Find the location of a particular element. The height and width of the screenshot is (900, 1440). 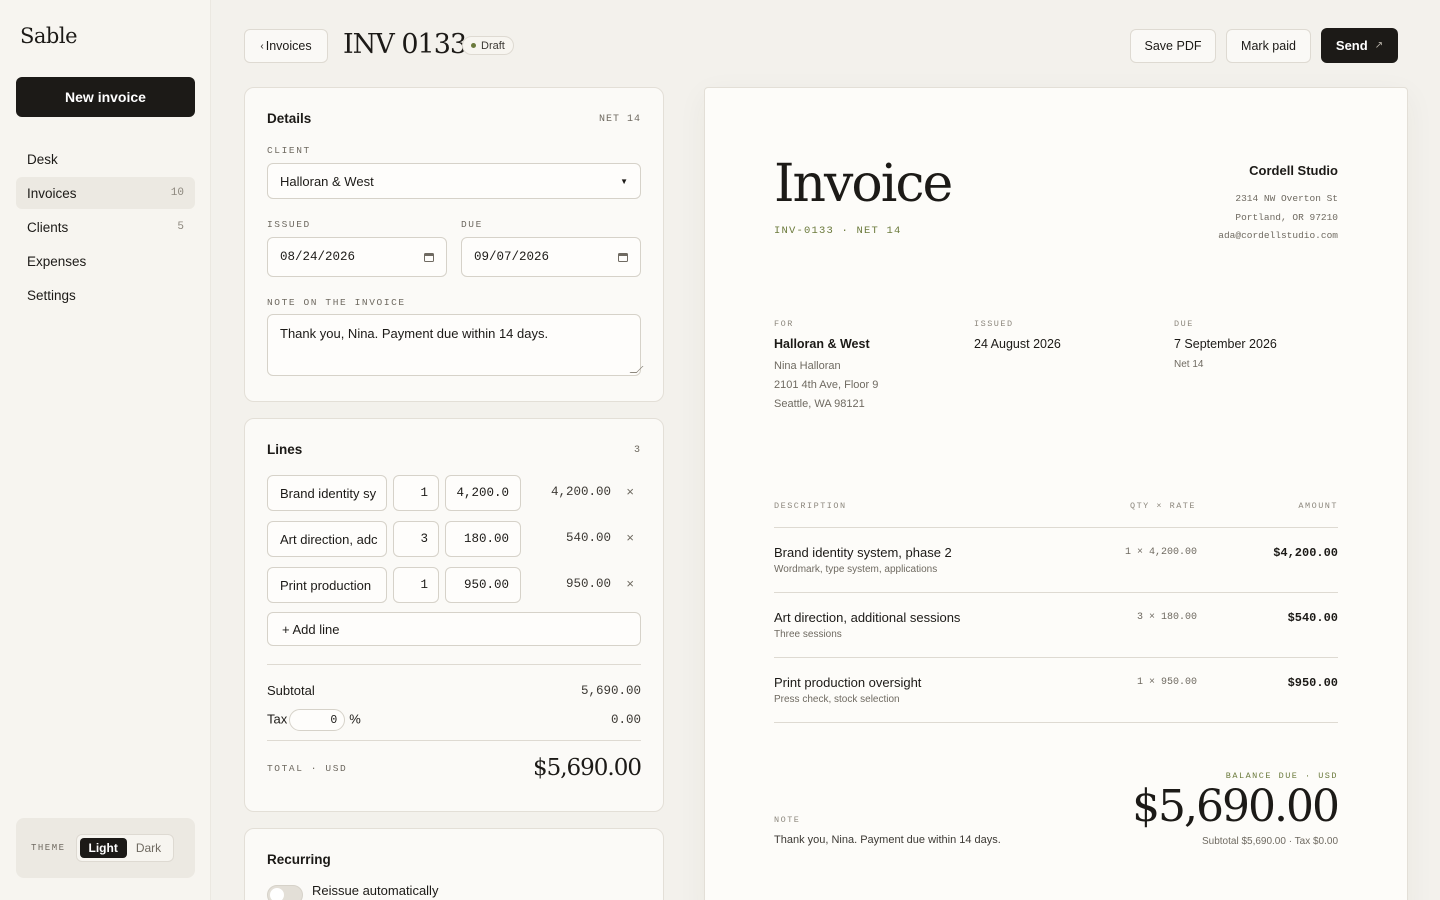

lines-title: Lines is located at coordinates (285, 449).